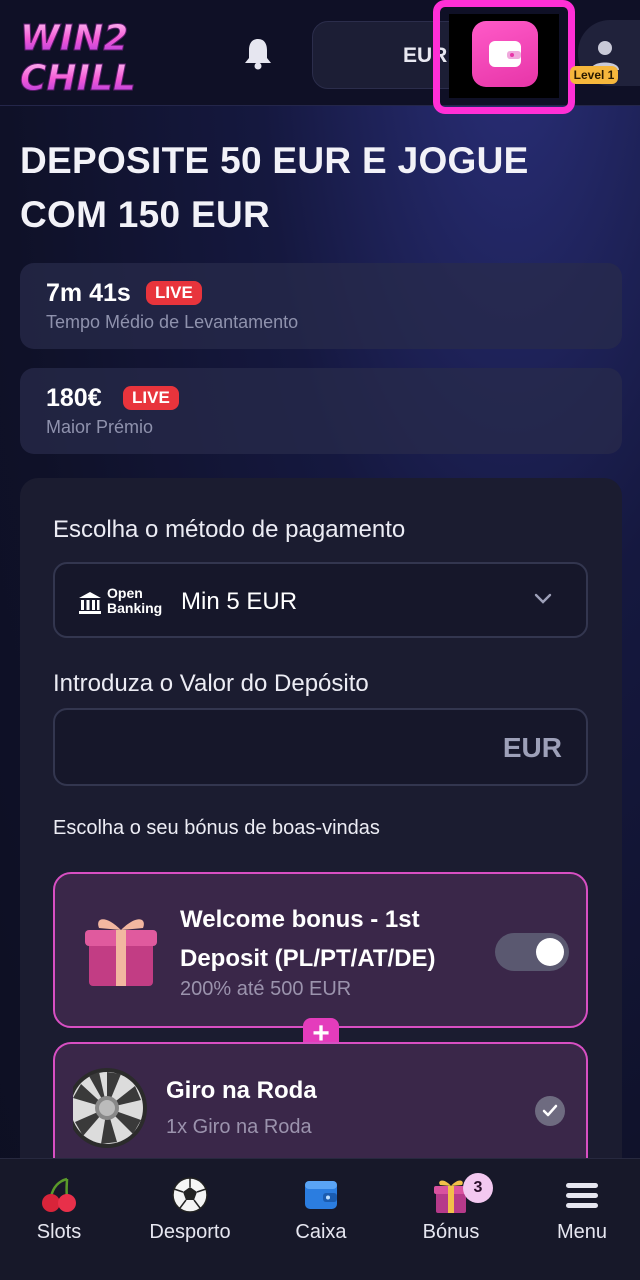 The image size is (640, 1280). I want to click on nav-item-slots: Slots, so click(61, 1219).